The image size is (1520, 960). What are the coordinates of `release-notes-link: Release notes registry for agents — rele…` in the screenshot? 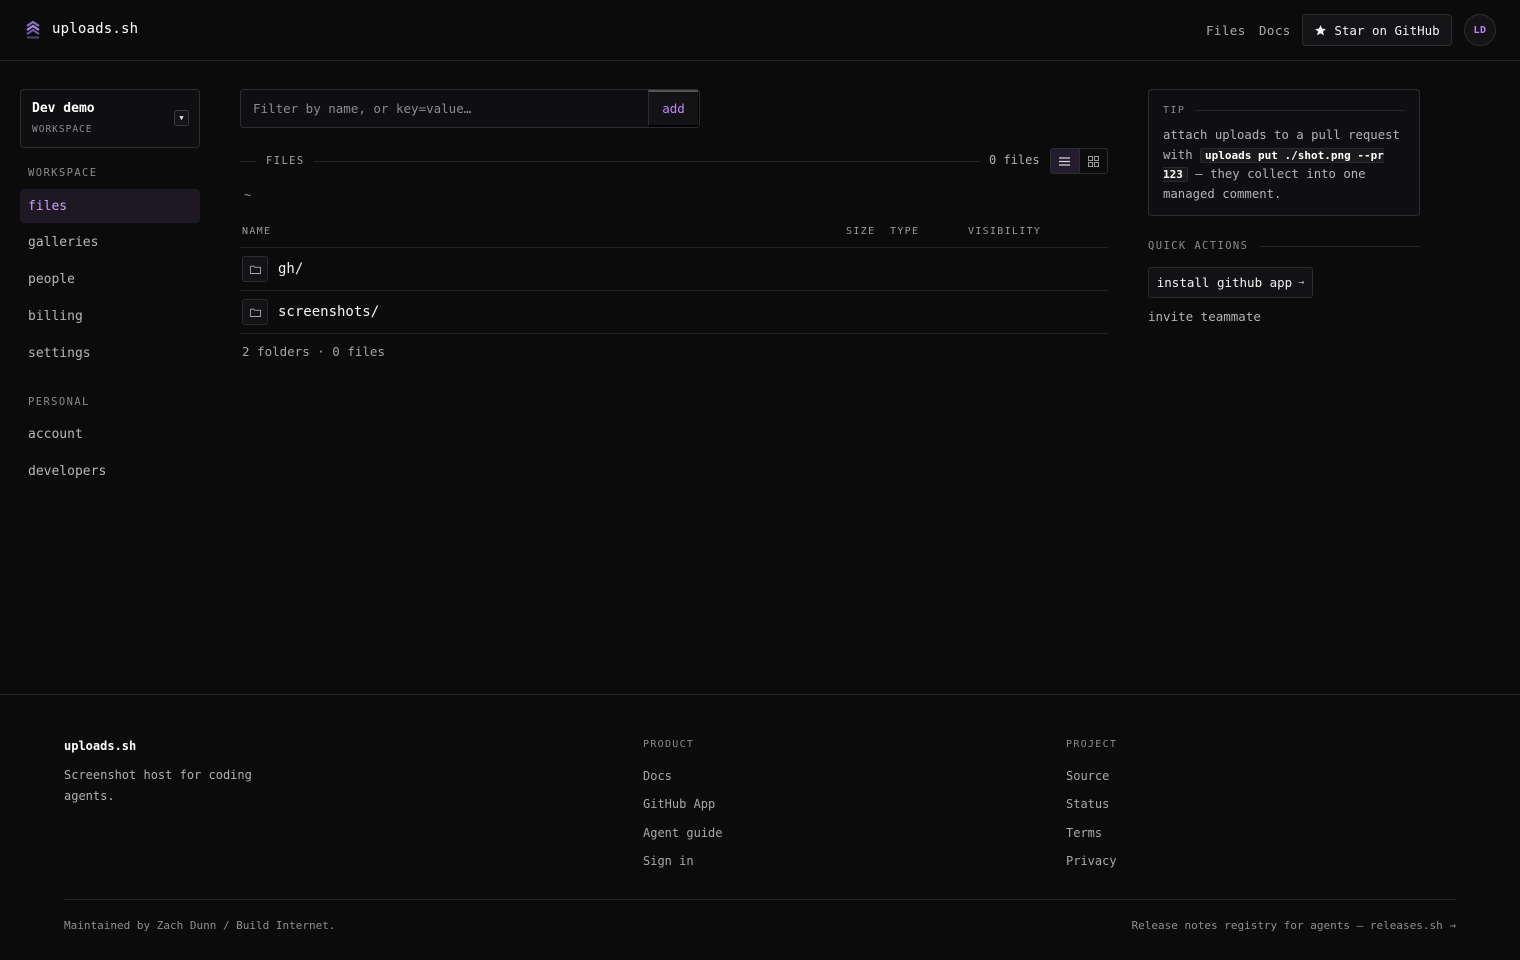 It's located at (1293, 925).